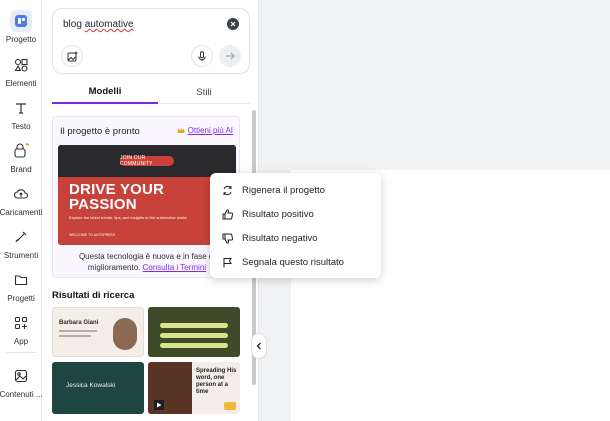 The width and height of the screenshot is (610, 421). Describe the element at coordinates (21, 280) in the screenshot. I see `folder-icon` at that location.